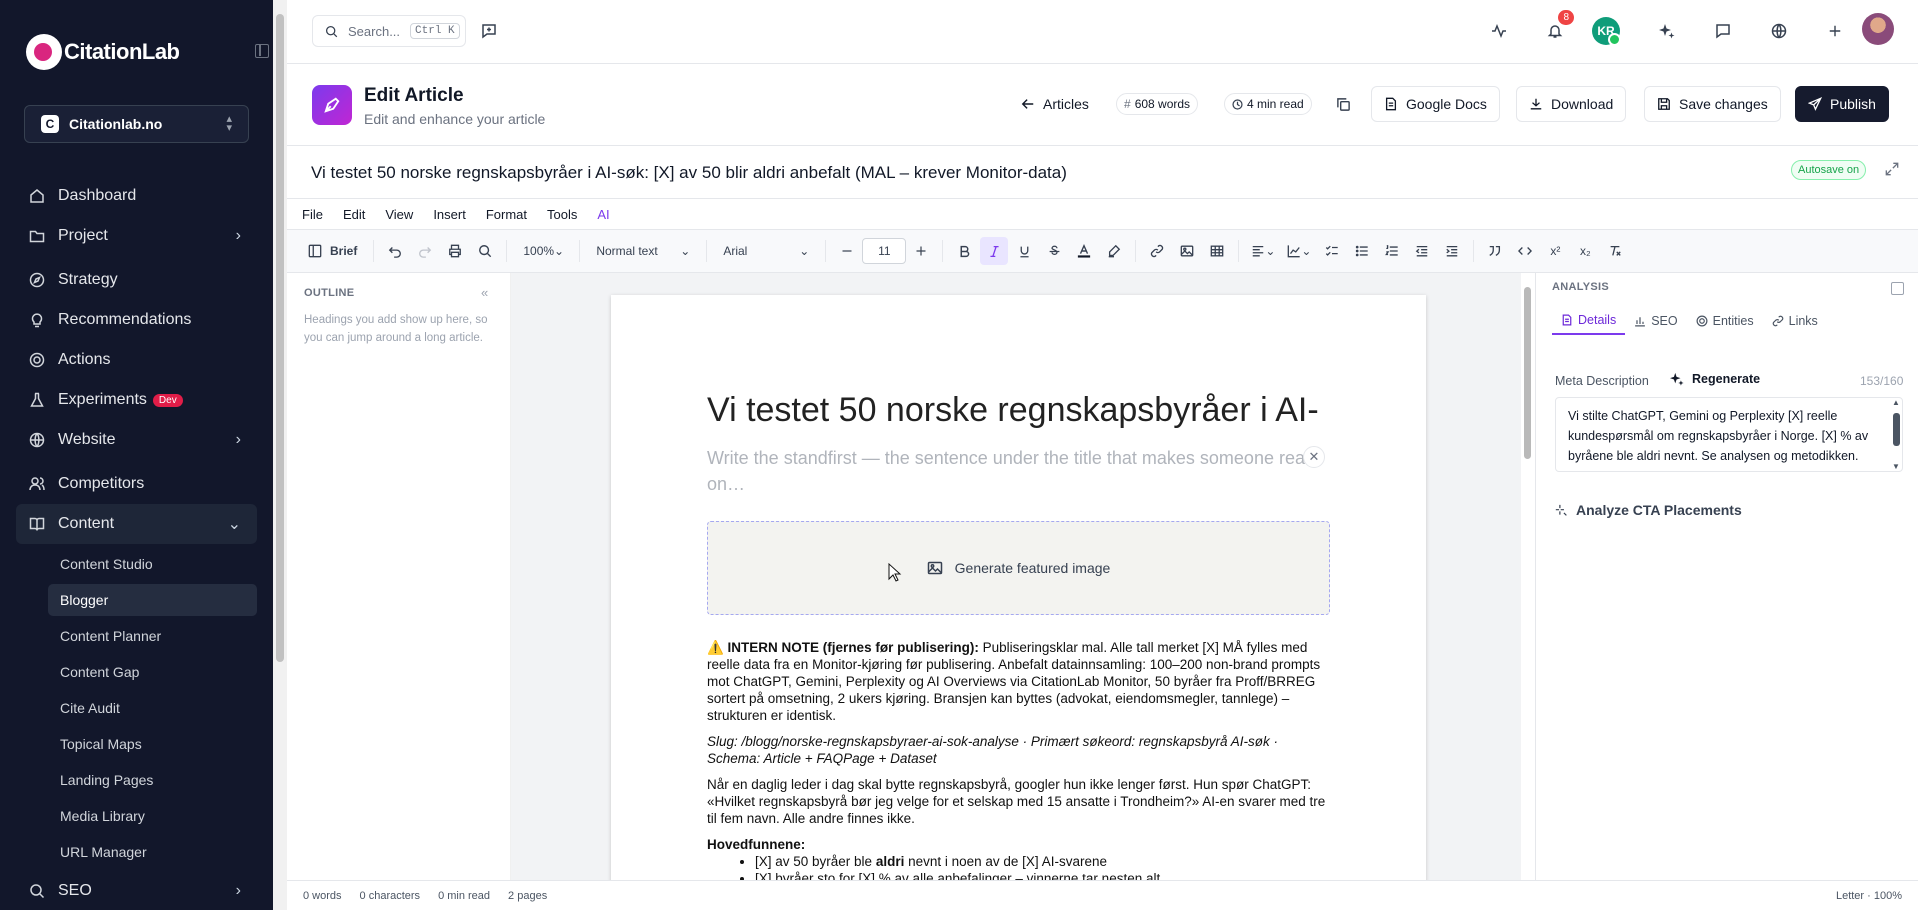 The width and height of the screenshot is (1918, 910). I want to click on sidebar-item-actions: Actions, so click(136, 360).